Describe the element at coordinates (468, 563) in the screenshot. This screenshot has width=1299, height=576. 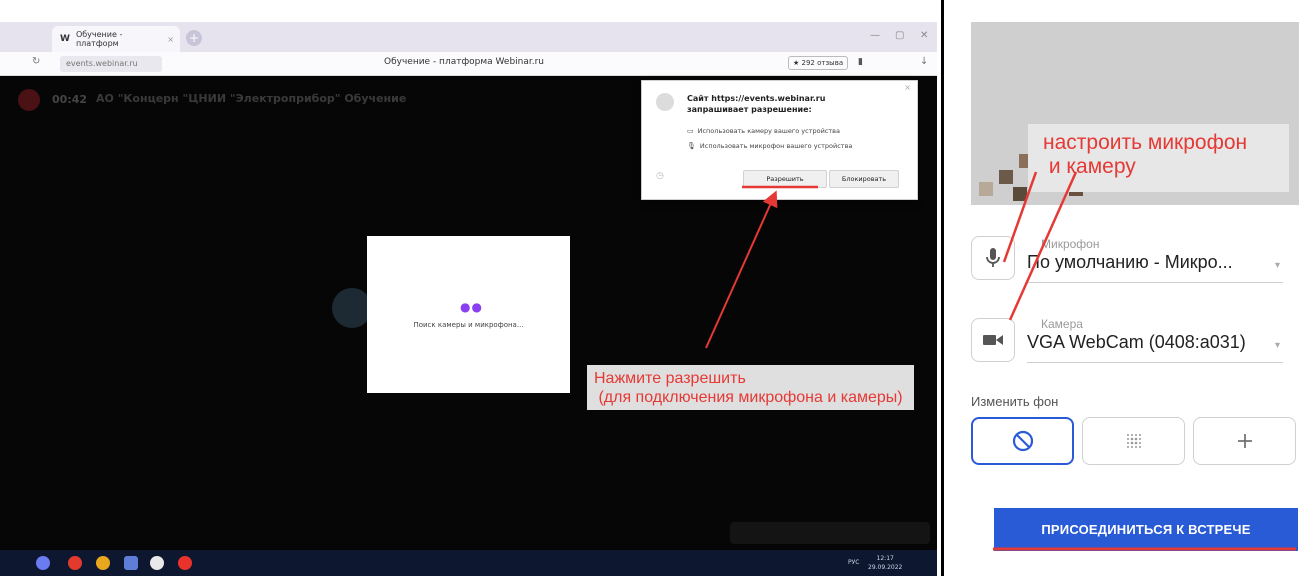
I see `windows-taskbar: РУС 12:17 29.09.2022` at that location.